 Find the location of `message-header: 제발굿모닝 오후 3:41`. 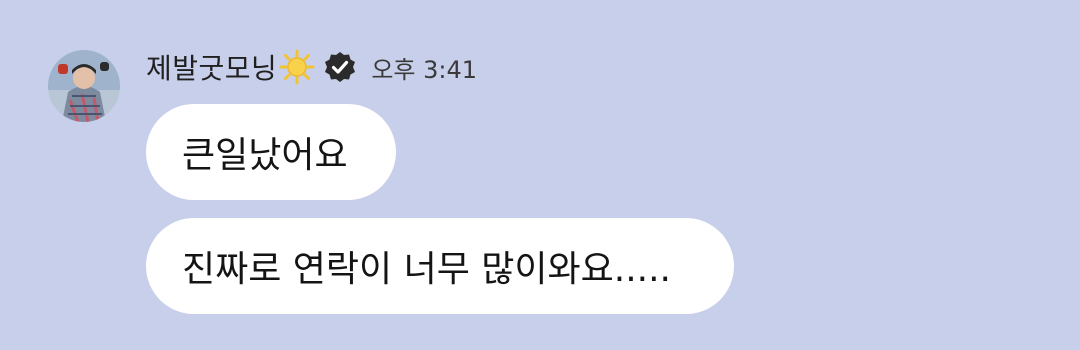

message-header: 제발굿모닝 오후 3:41 is located at coordinates (311, 67).